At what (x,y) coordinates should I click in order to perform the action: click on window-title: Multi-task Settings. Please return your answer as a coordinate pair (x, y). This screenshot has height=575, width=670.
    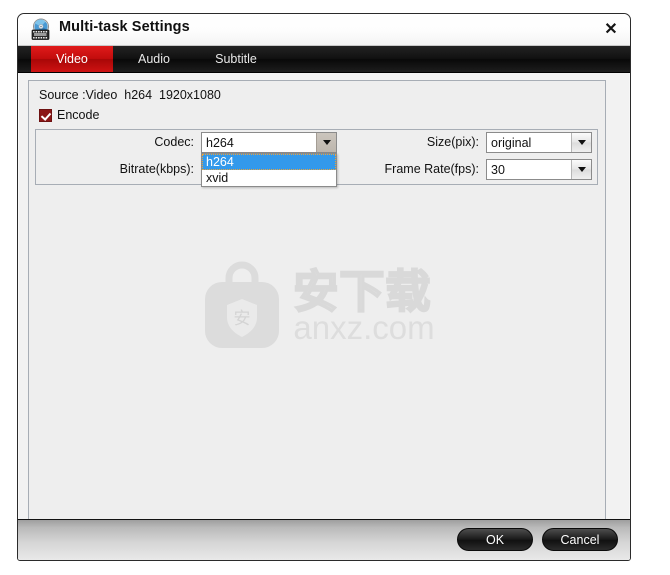
    Looking at the image, I should click on (124, 27).